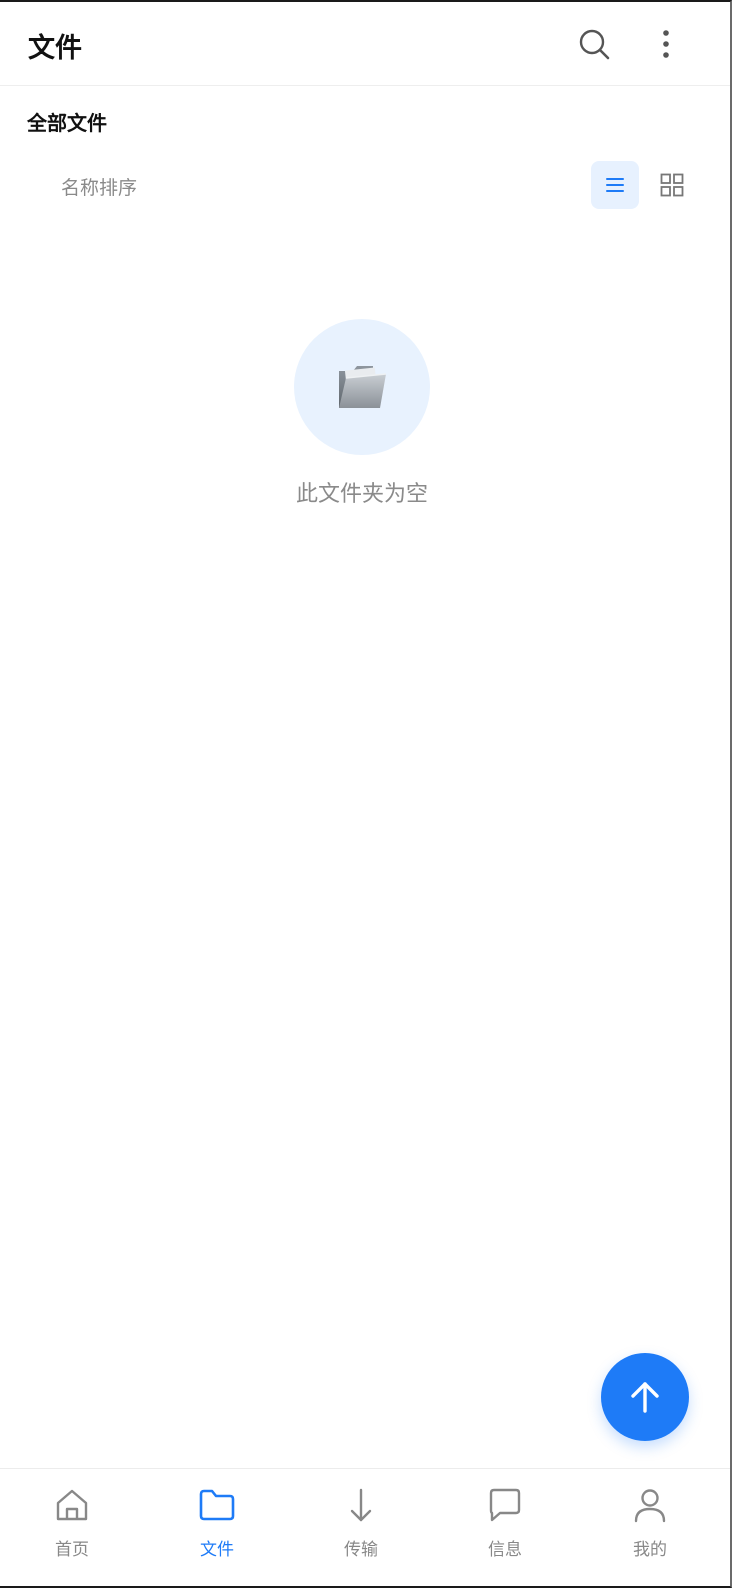 This screenshot has width=732, height=1588. Describe the element at coordinates (67, 121) in the screenshot. I see `breadcrumb: 全部文件` at that location.